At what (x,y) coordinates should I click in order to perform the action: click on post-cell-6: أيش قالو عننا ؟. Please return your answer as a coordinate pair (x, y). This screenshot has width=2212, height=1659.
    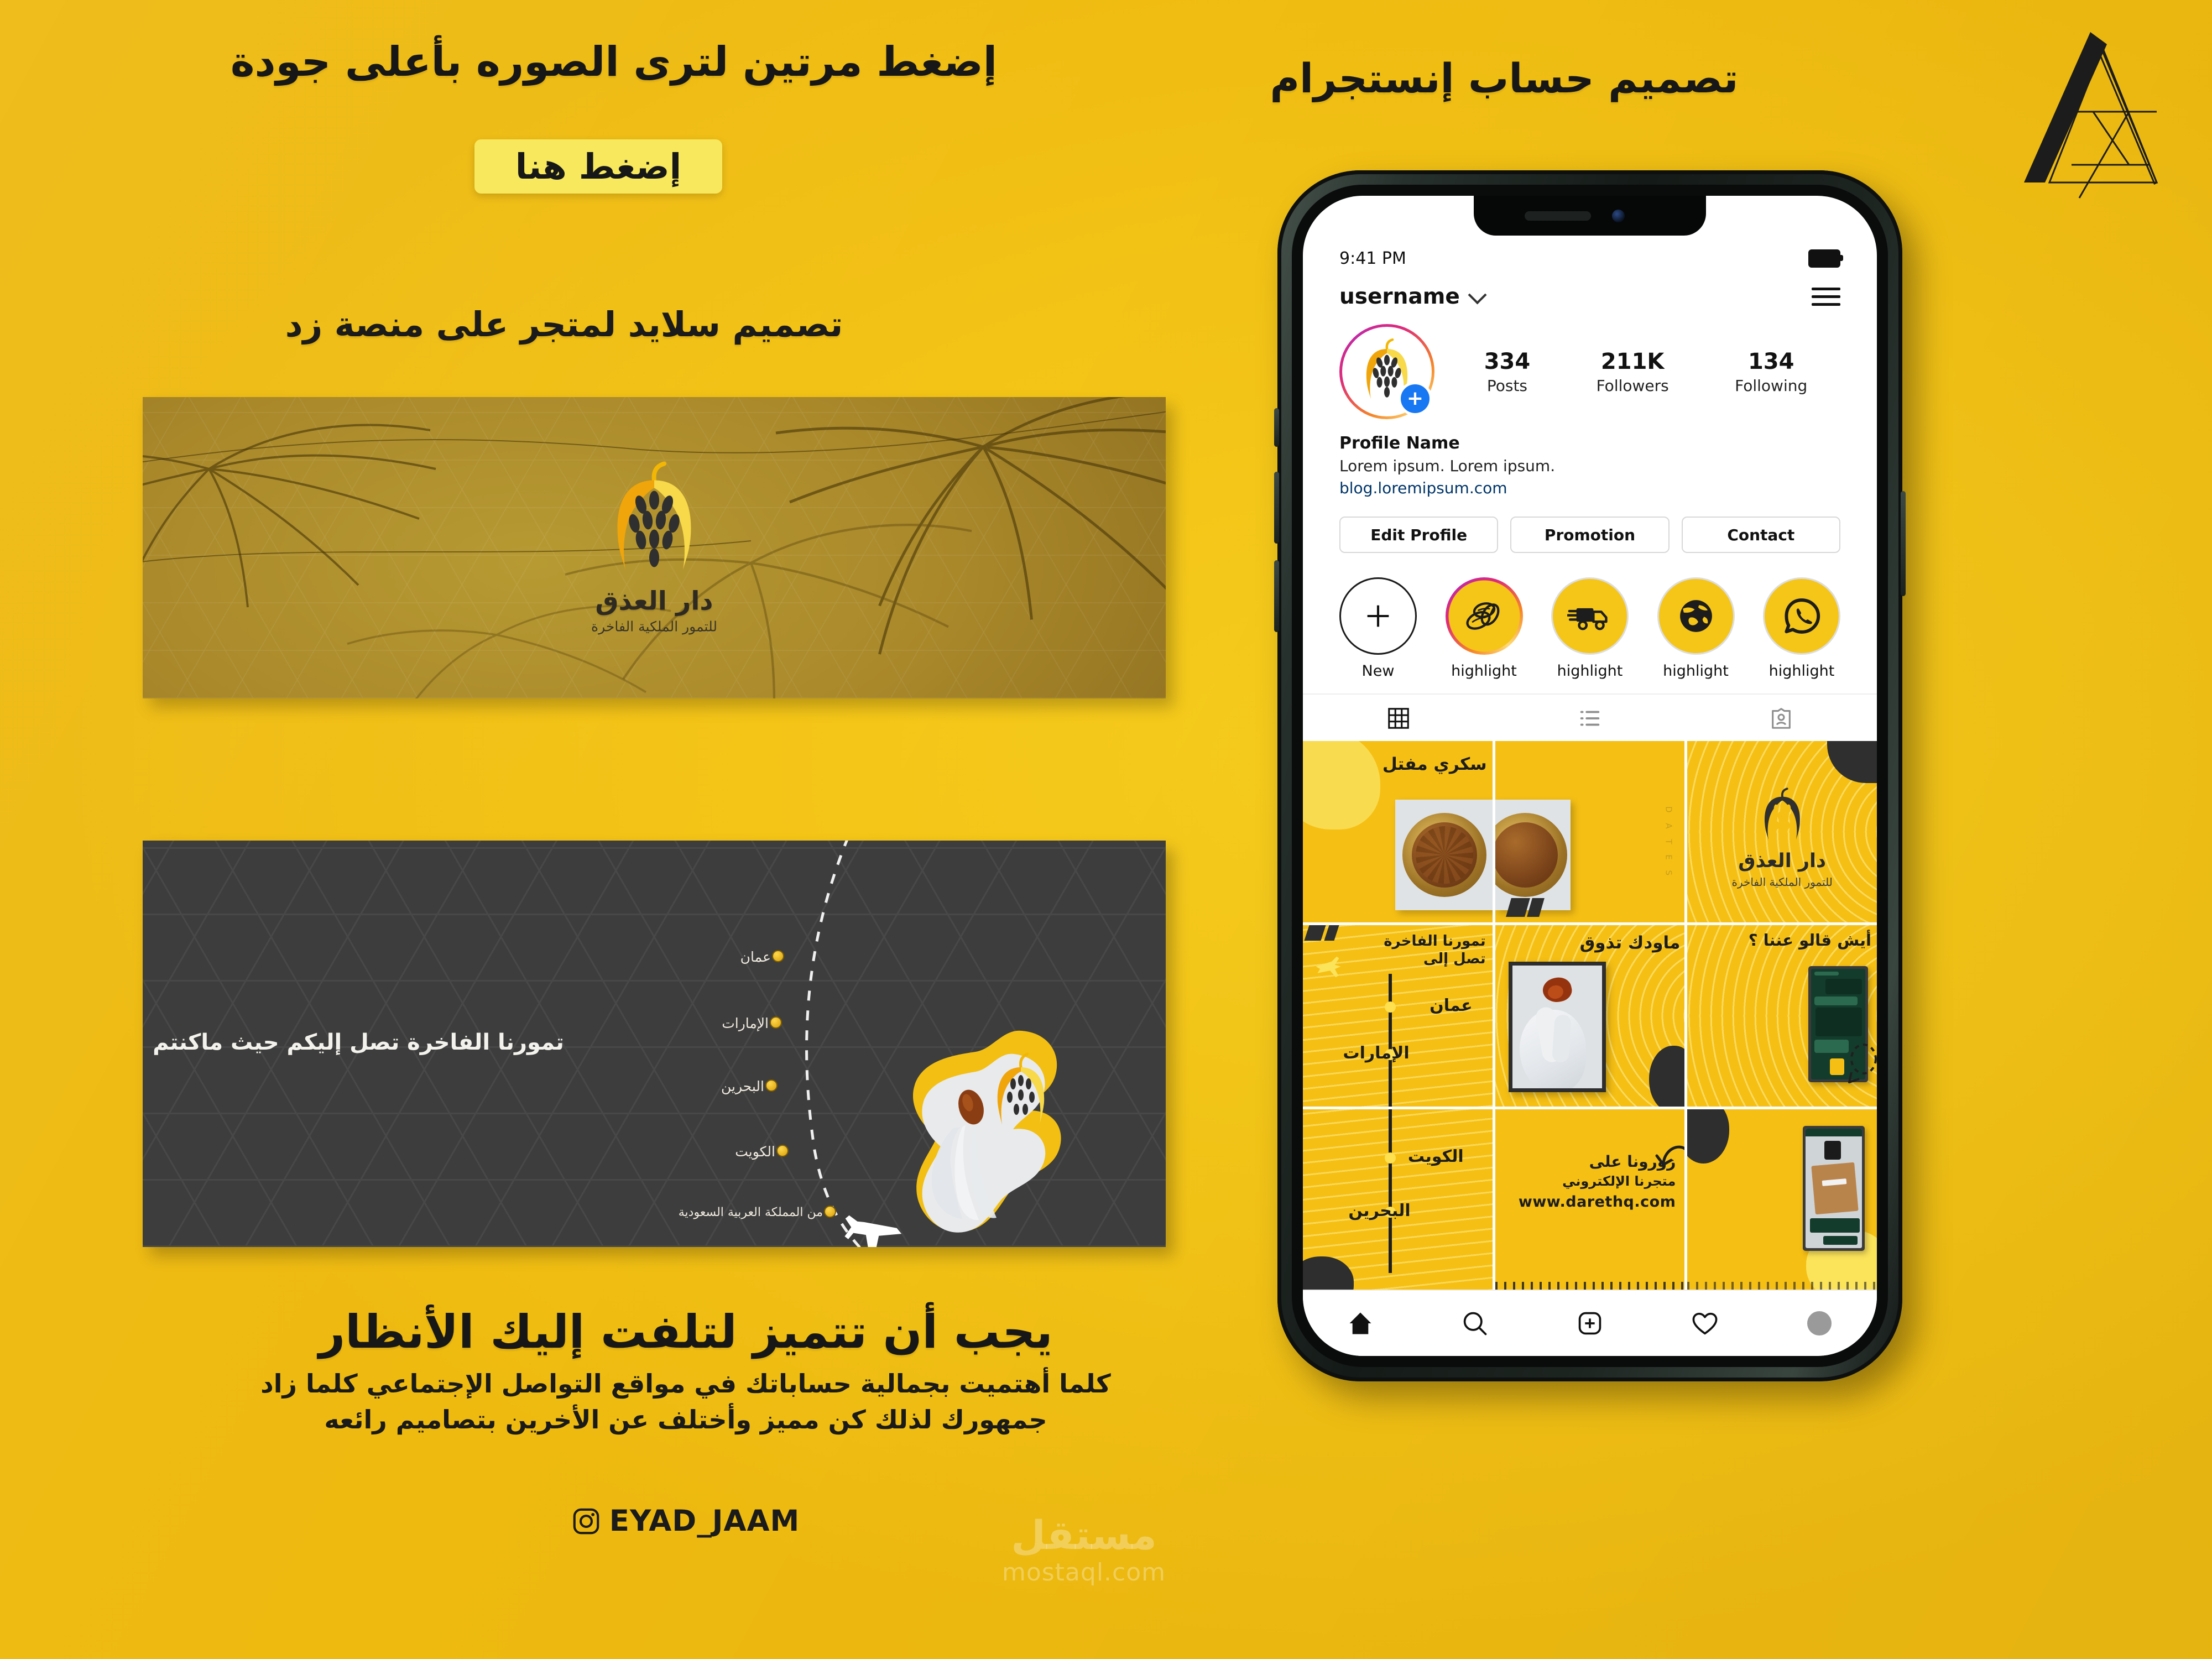
    Looking at the image, I should click on (1782, 1016).